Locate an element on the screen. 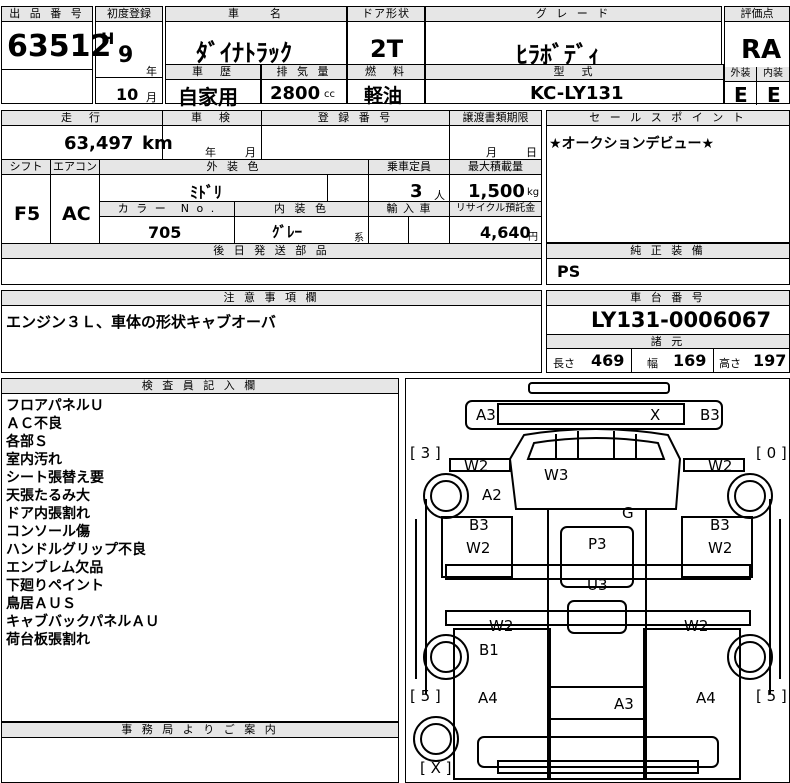 The width and height of the screenshot is (790, 783). interior-grade: E is located at coordinates (774, 95).